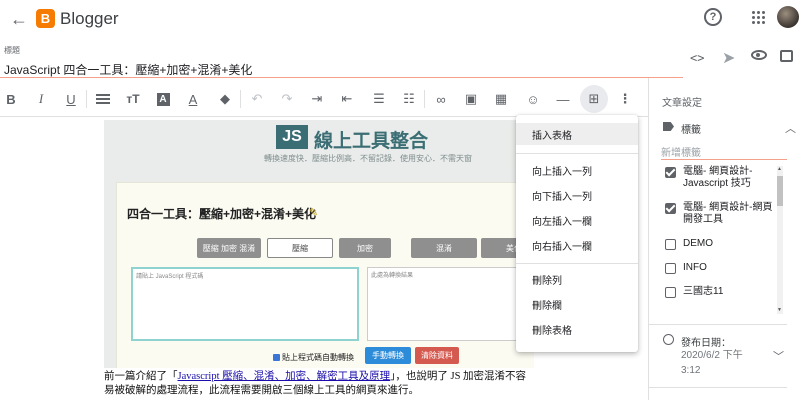 The image size is (800, 400). What do you see at coordinates (625, 99) in the screenshot?
I see `more-options-icon: ⋮` at bounding box center [625, 99].